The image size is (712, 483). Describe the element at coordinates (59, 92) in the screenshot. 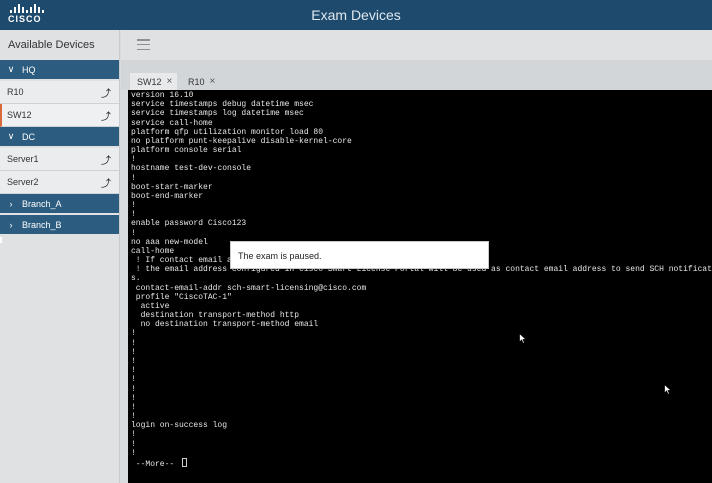

I see `device-item-r10: R10 ⤴` at that location.